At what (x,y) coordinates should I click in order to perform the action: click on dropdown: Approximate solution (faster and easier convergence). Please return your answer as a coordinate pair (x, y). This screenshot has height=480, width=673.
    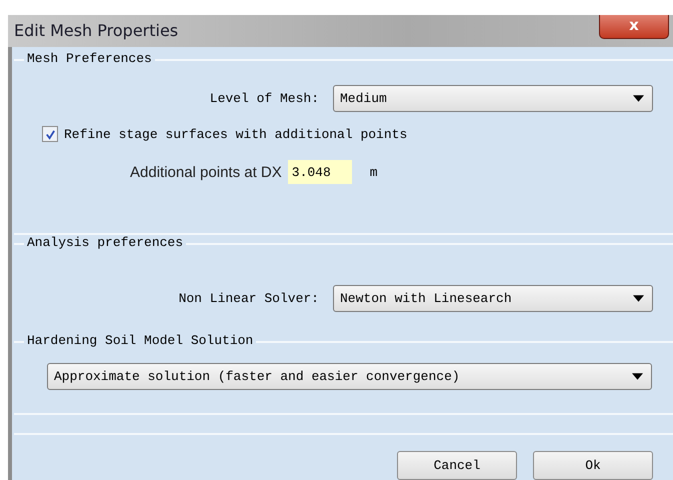
    Looking at the image, I should click on (349, 376).